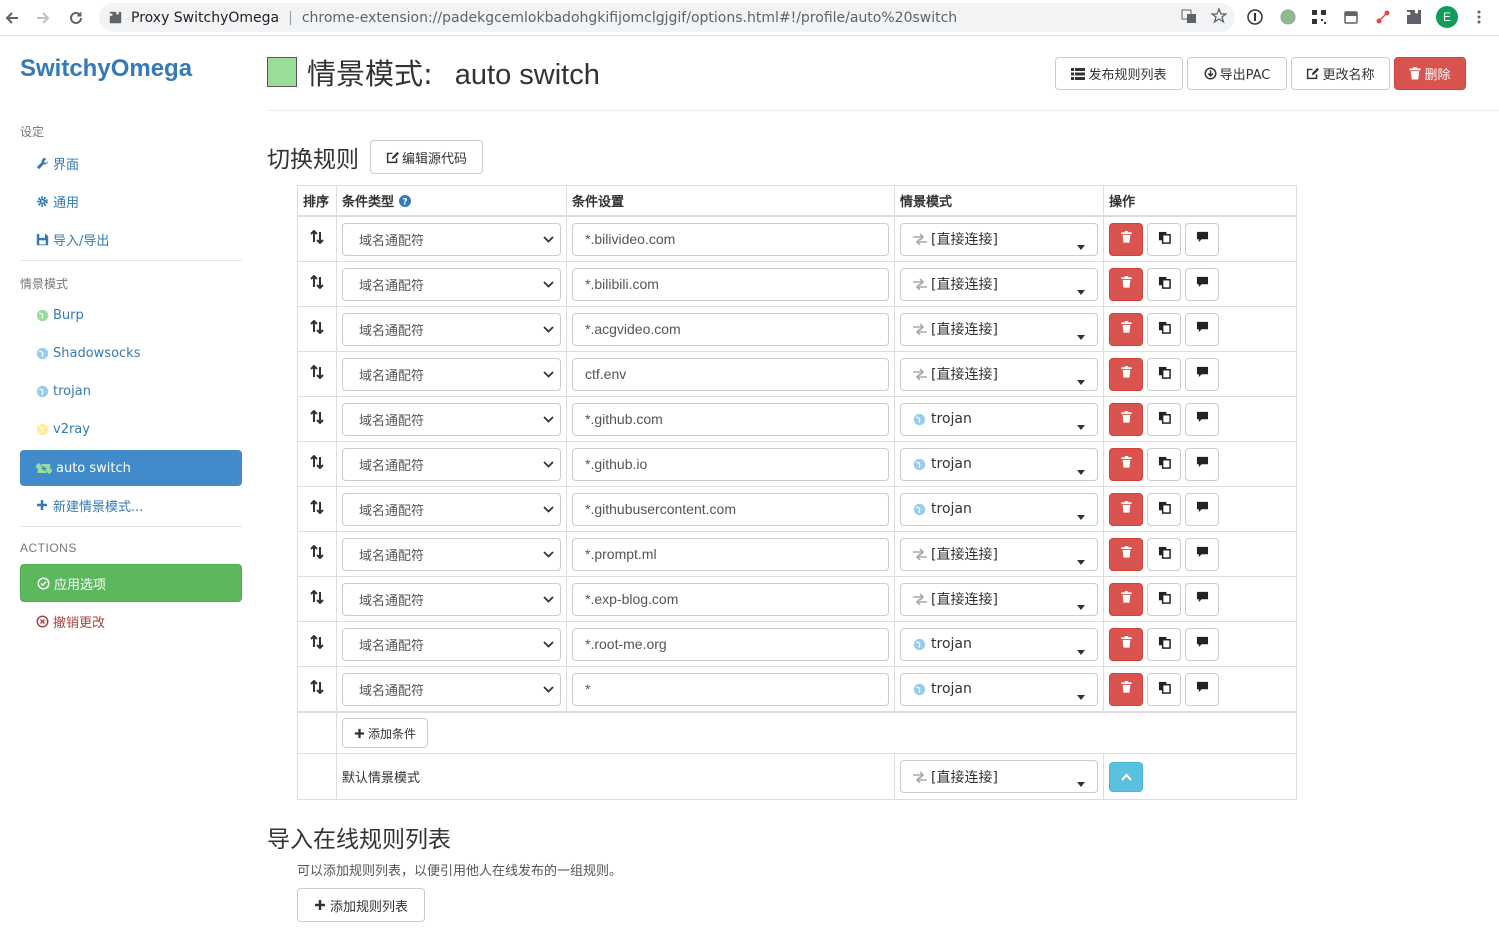  What do you see at coordinates (131, 583) in the screenshot?
I see `apply-options-button: 应用选项` at bounding box center [131, 583].